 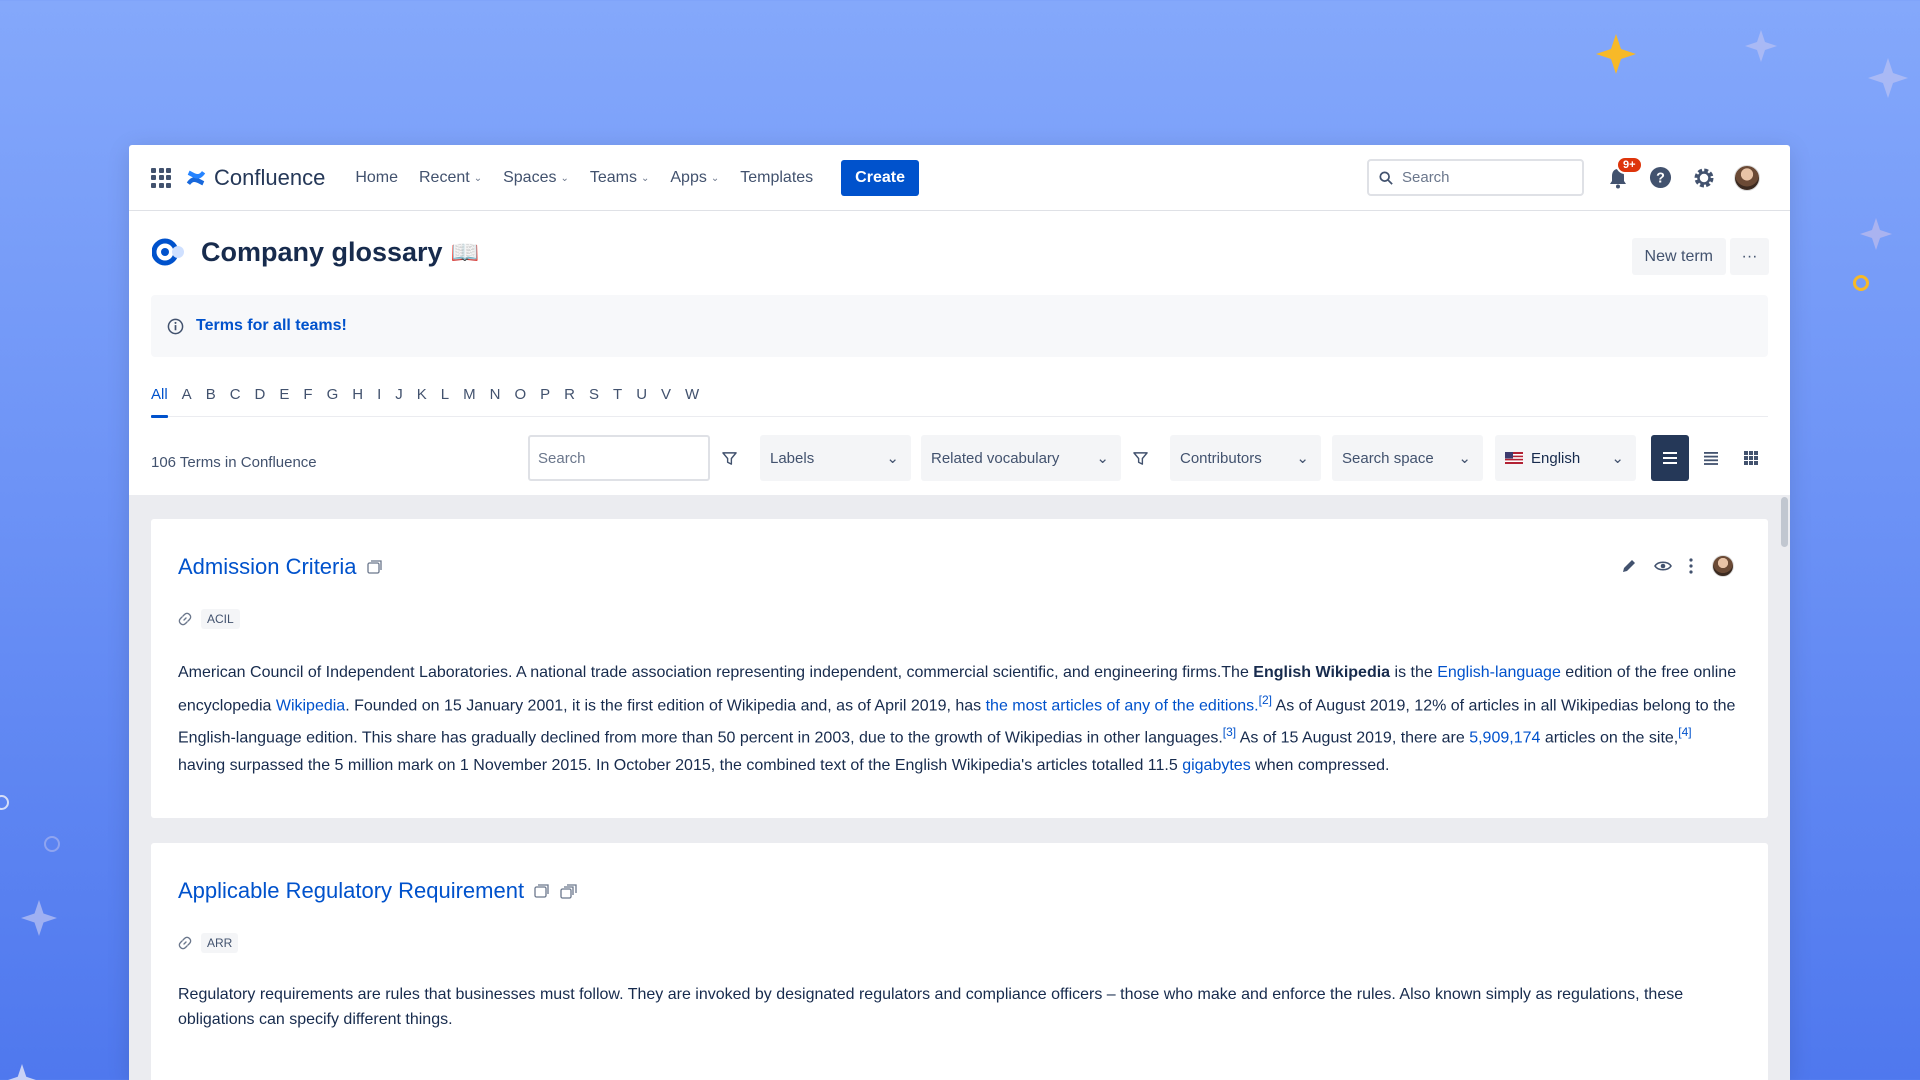 What do you see at coordinates (351, 891) in the screenshot?
I see `term-title-link: Applicable Regulatory Requirement` at bounding box center [351, 891].